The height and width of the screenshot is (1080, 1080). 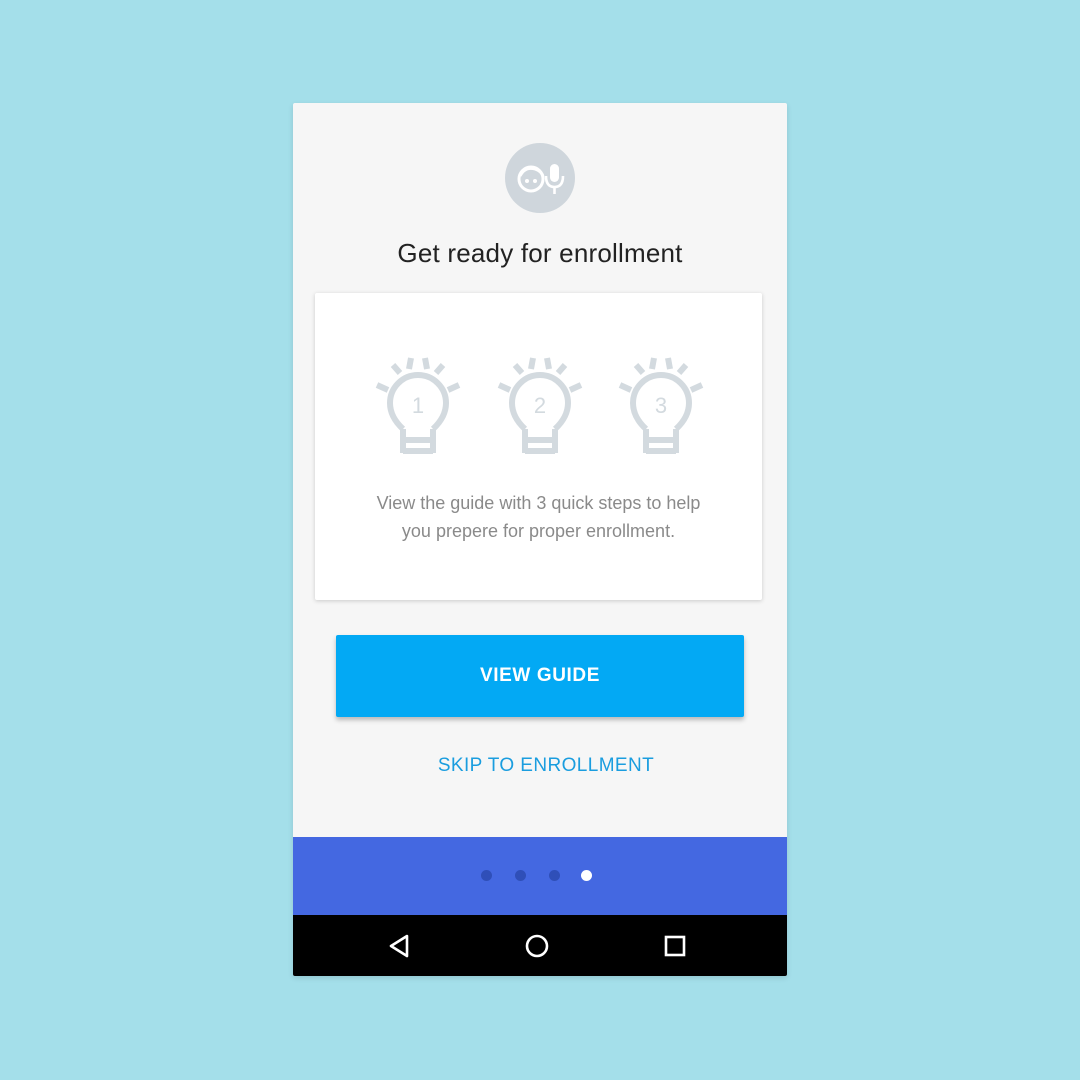 I want to click on step-number: 3, so click(x=661, y=405).